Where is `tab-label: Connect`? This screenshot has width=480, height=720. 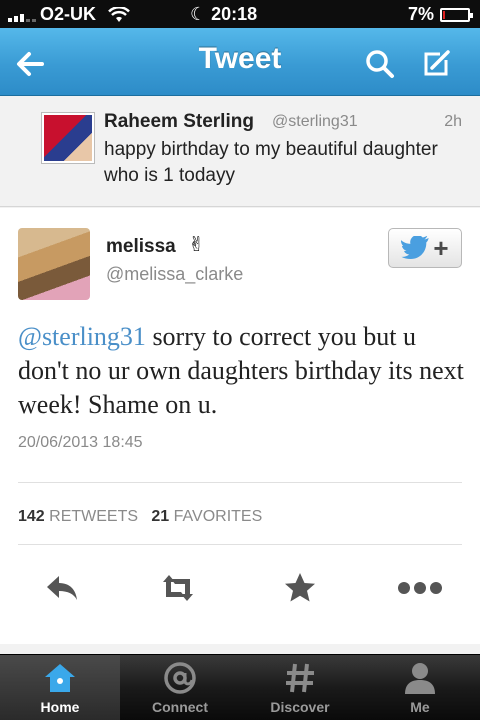 tab-label: Connect is located at coordinates (180, 707).